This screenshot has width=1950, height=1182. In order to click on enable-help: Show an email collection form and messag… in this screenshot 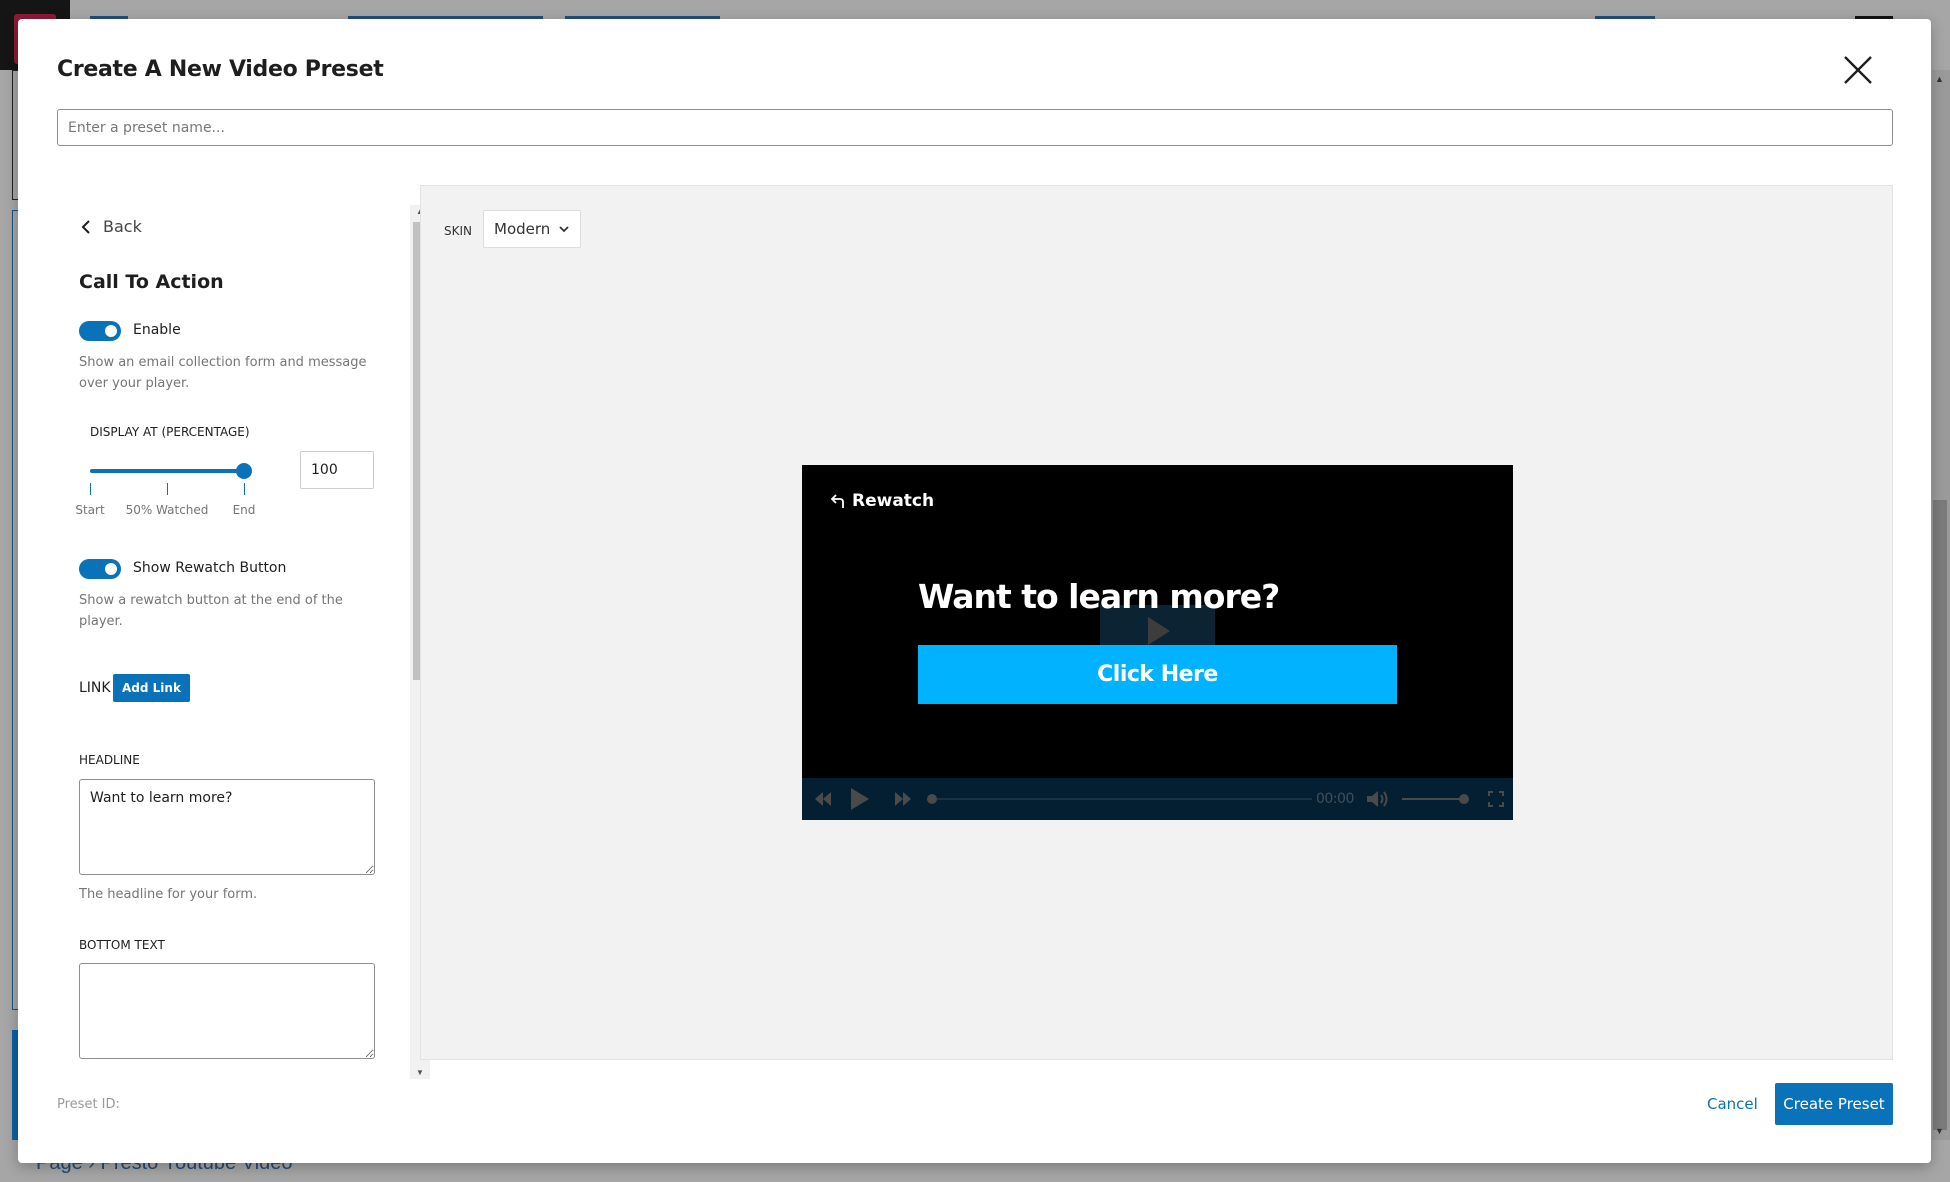, I will do `click(223, 373)`.